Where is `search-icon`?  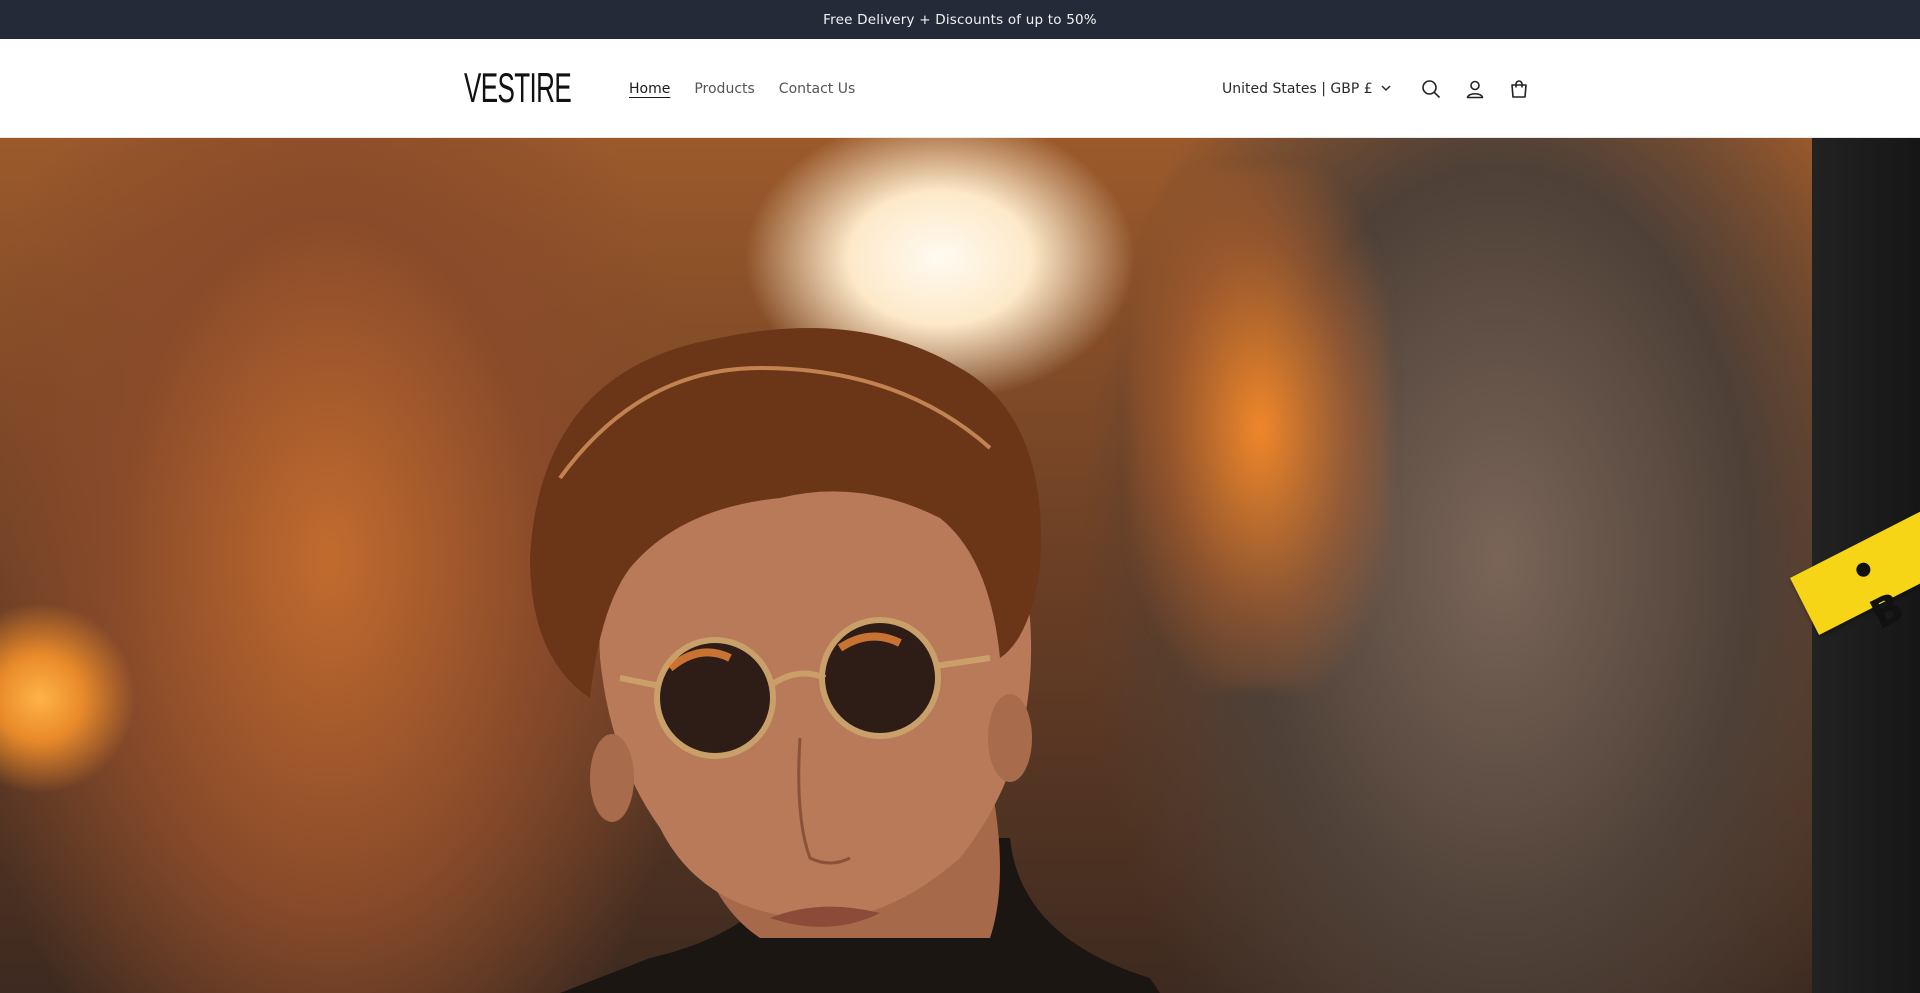
search-icon is located at coordinates (1430, 88).